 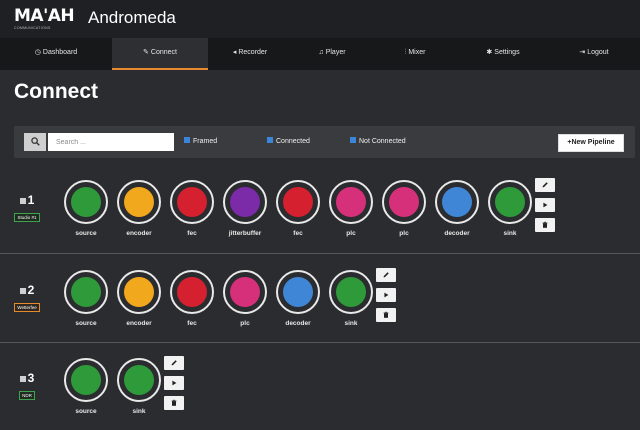 What do you see at coordinates (35, 142) in the screenshot?
I see `search-button` at bounding box center [35, 142].